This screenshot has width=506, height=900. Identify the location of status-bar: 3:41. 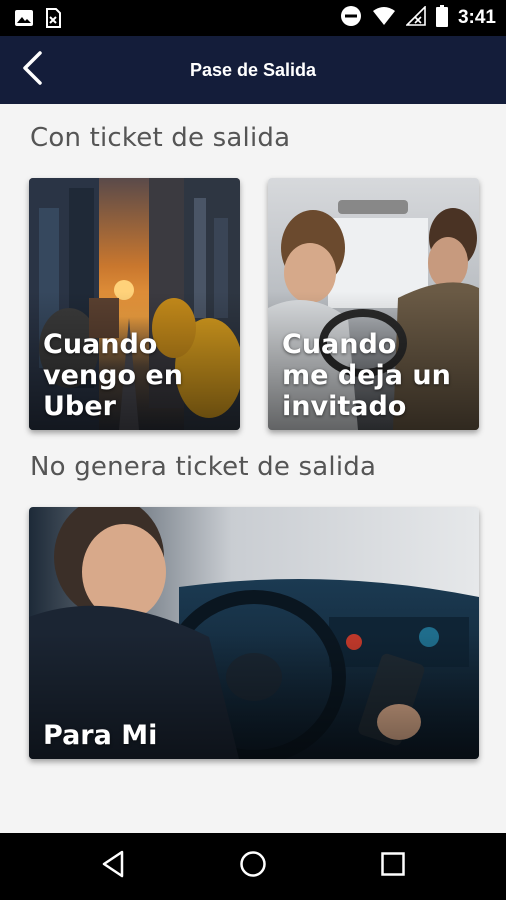
(253, 18).